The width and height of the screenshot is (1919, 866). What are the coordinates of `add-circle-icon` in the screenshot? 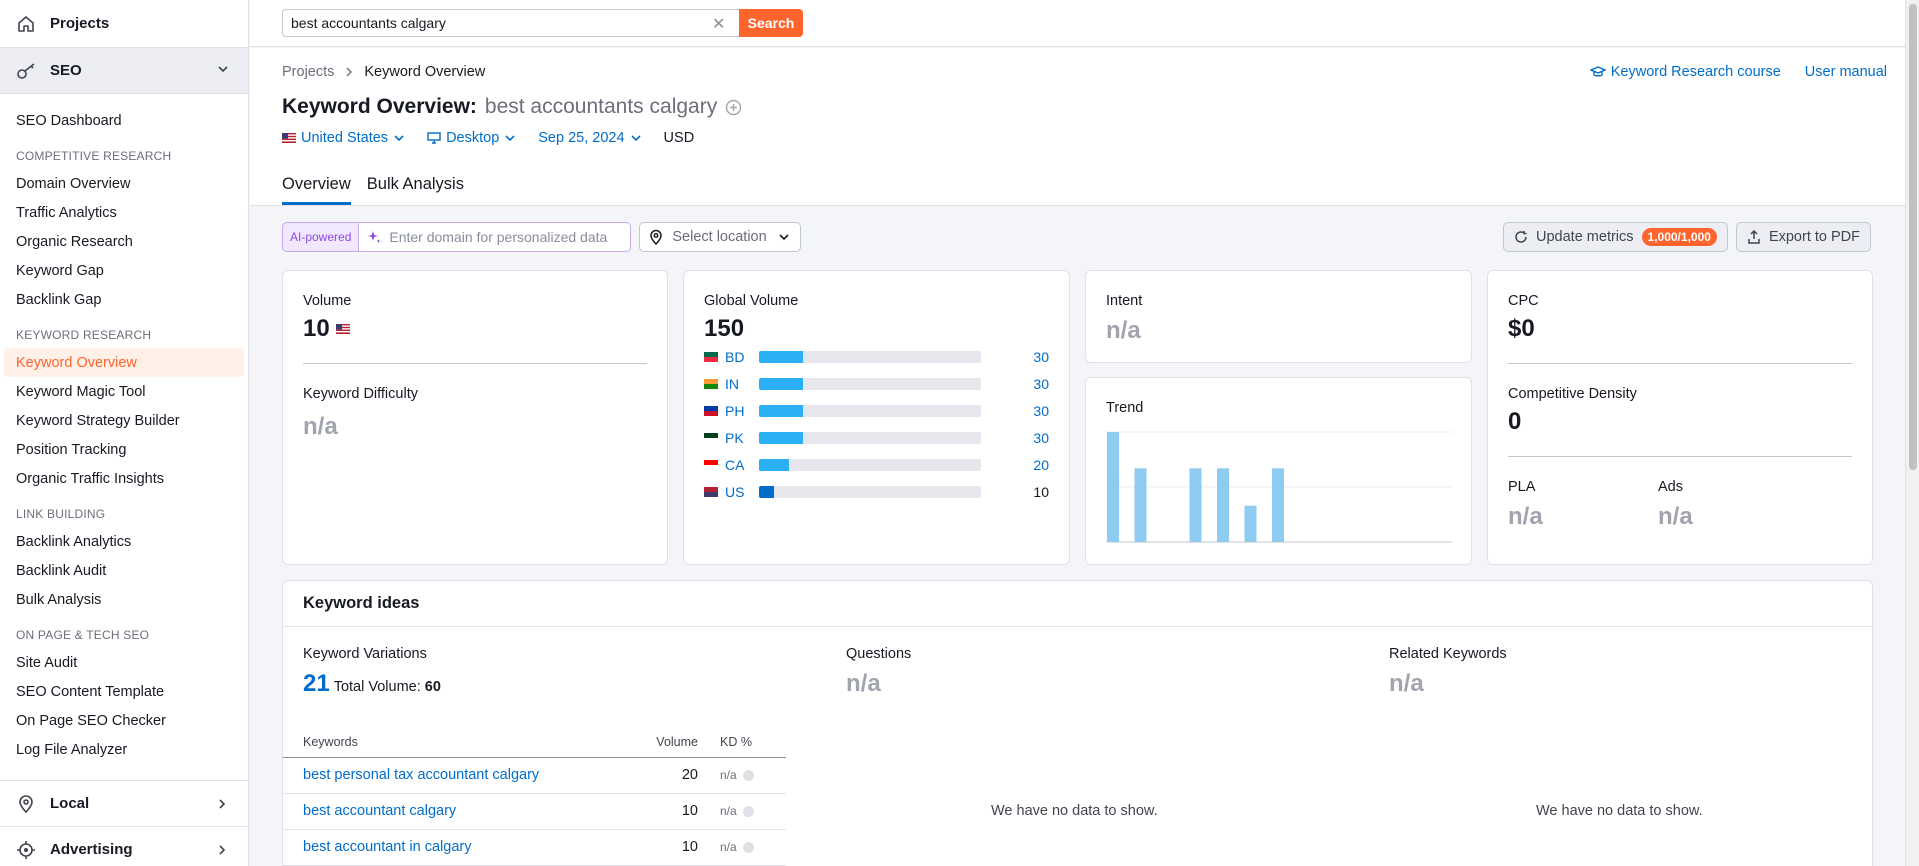 It's located at (733, 107).